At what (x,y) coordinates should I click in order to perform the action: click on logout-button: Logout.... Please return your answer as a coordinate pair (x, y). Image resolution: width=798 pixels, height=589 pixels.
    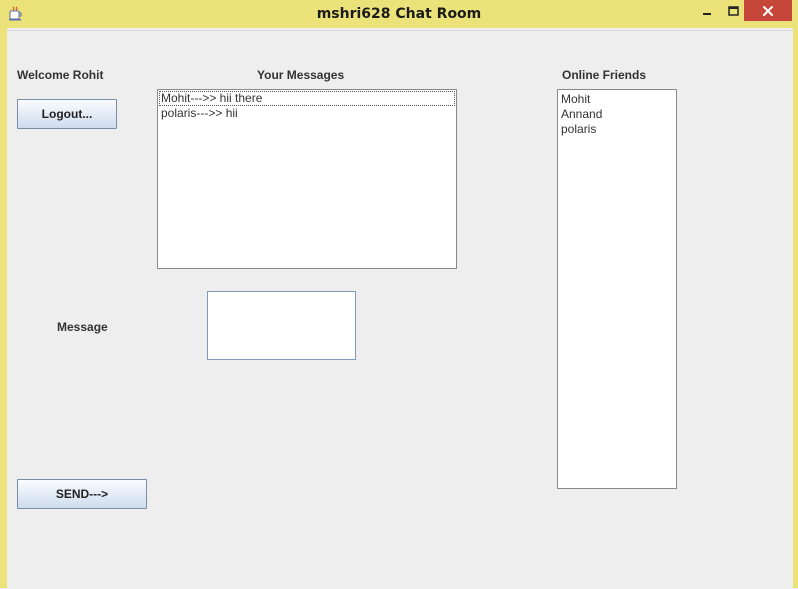
    Looking at the image, I should click on (67, 114).